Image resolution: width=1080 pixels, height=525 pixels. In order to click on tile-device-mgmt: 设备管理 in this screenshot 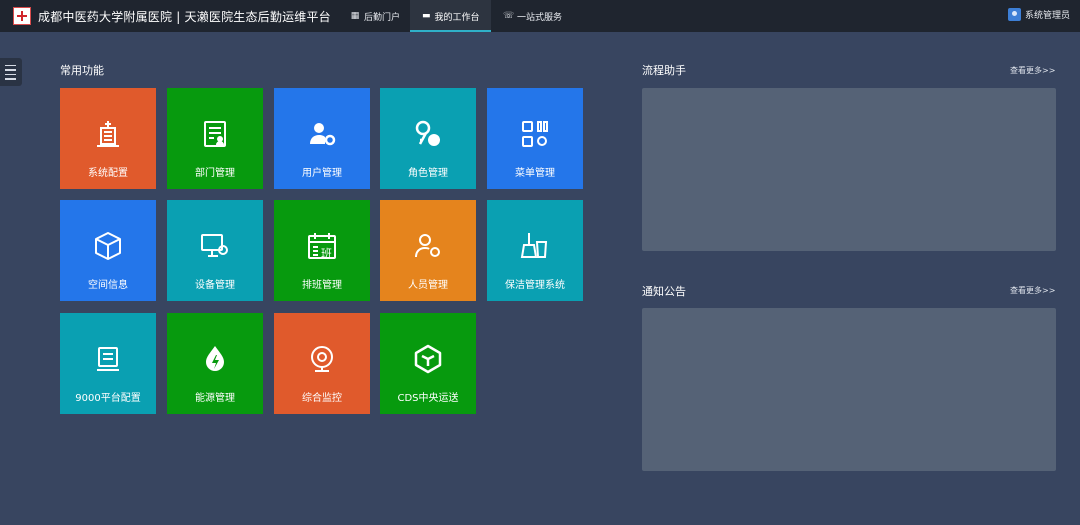, I will do `click(215, 250)`.